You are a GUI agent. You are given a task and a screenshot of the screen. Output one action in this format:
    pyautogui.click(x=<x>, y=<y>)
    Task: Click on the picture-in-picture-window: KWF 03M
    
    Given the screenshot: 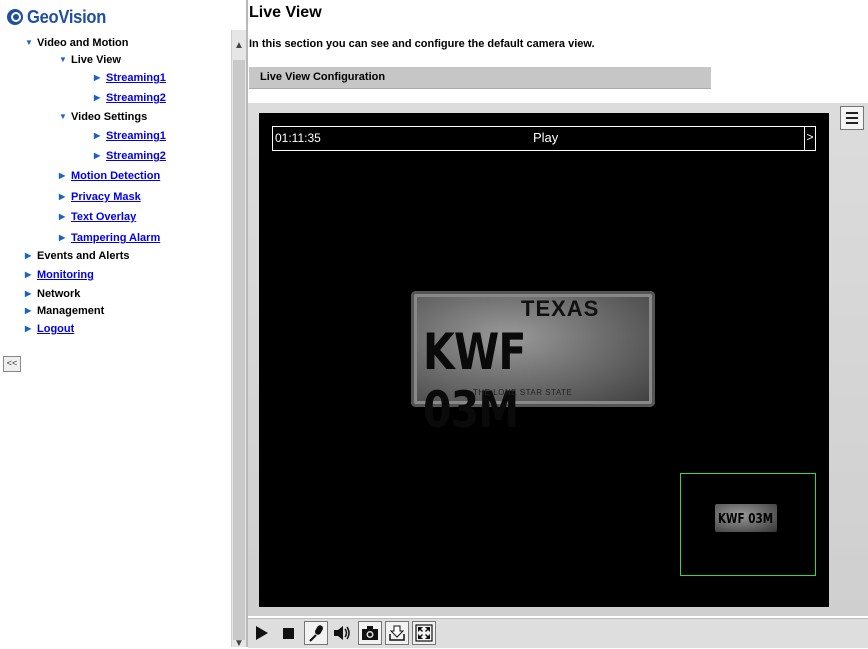 What is the action you would take?
    pyautogui.click(x=748, y=524)
    